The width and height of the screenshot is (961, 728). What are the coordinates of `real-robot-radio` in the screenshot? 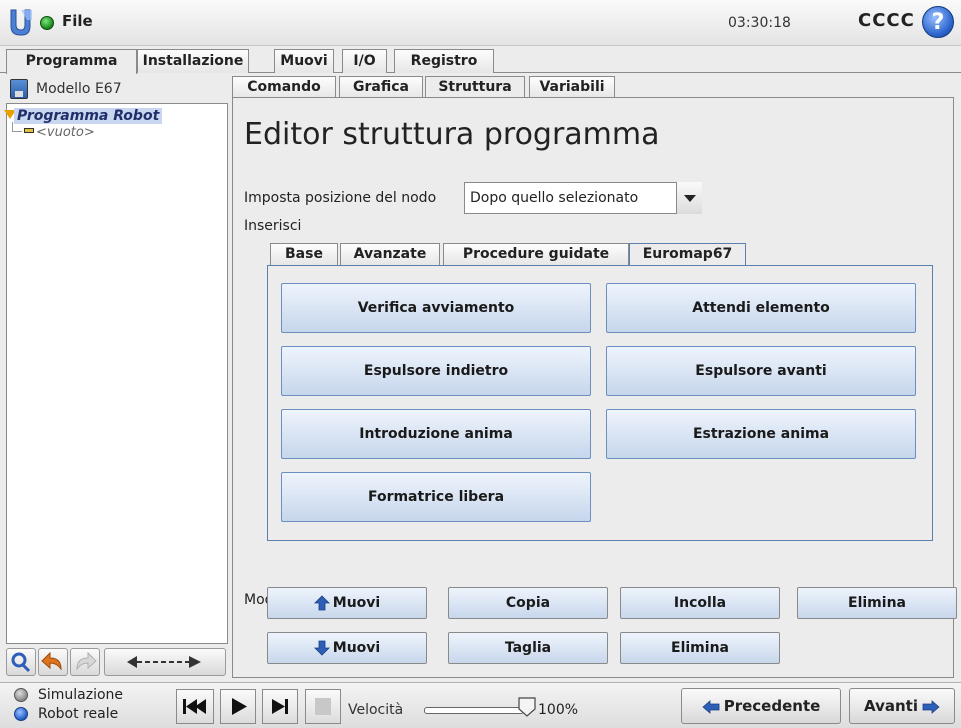 It's located at (21, 714).